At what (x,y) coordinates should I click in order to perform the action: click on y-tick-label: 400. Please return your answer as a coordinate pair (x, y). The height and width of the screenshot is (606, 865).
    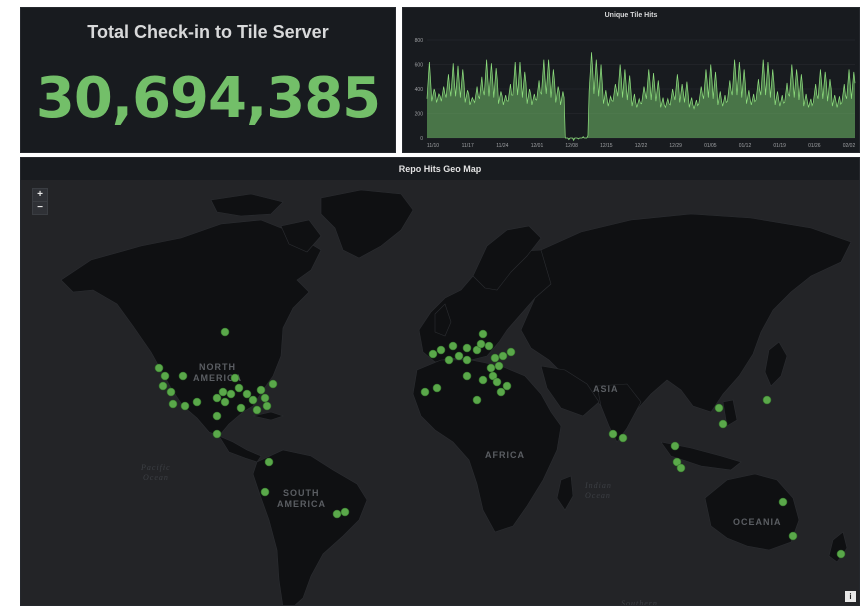
    Looking at the image, I should click on (419, 90).